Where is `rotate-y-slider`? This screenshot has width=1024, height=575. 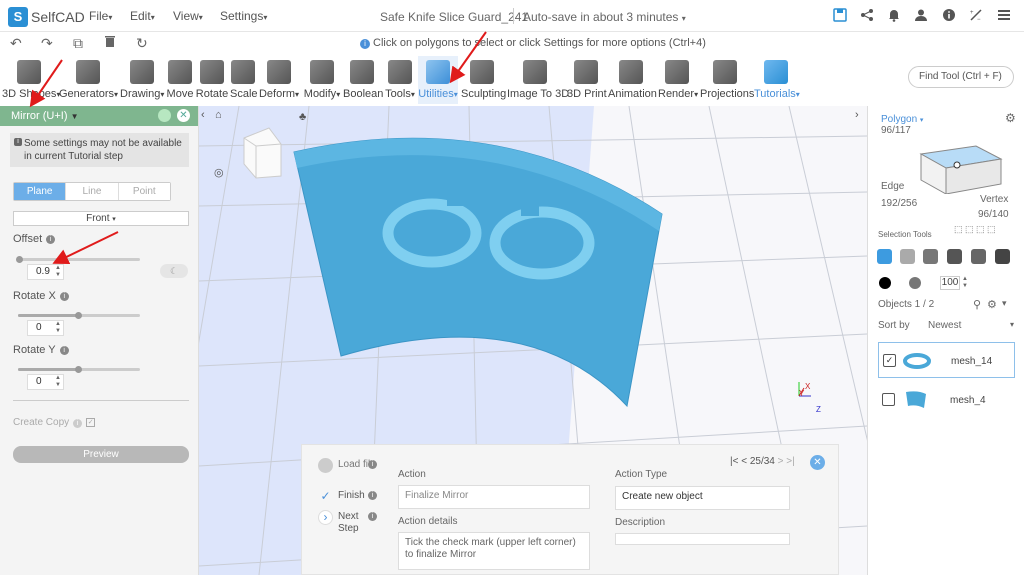
rotate-y-slider is located at coordinates (79, 369).